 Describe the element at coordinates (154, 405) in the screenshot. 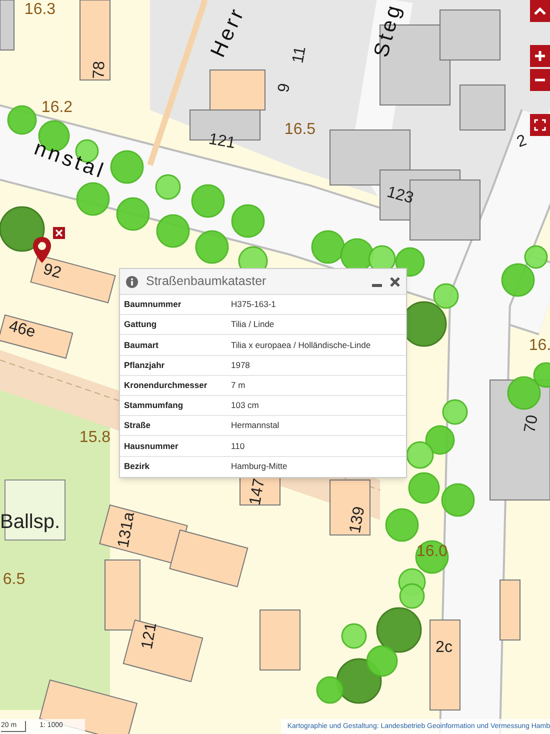

I see `row-label: Stammumfang` at that location.